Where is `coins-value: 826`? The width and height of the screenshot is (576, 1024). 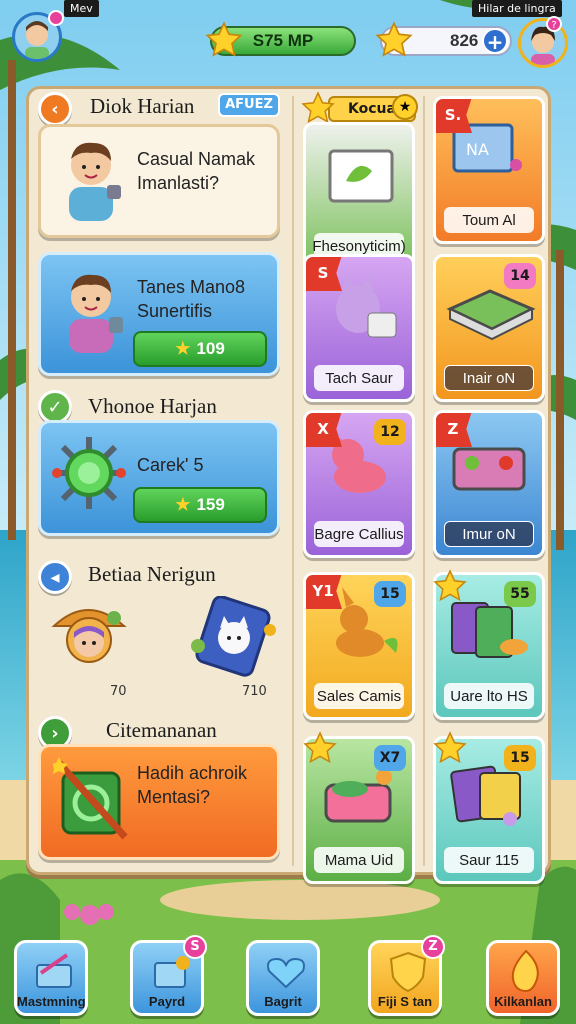 coins-value: 826 is located at coordinates (464, 40).